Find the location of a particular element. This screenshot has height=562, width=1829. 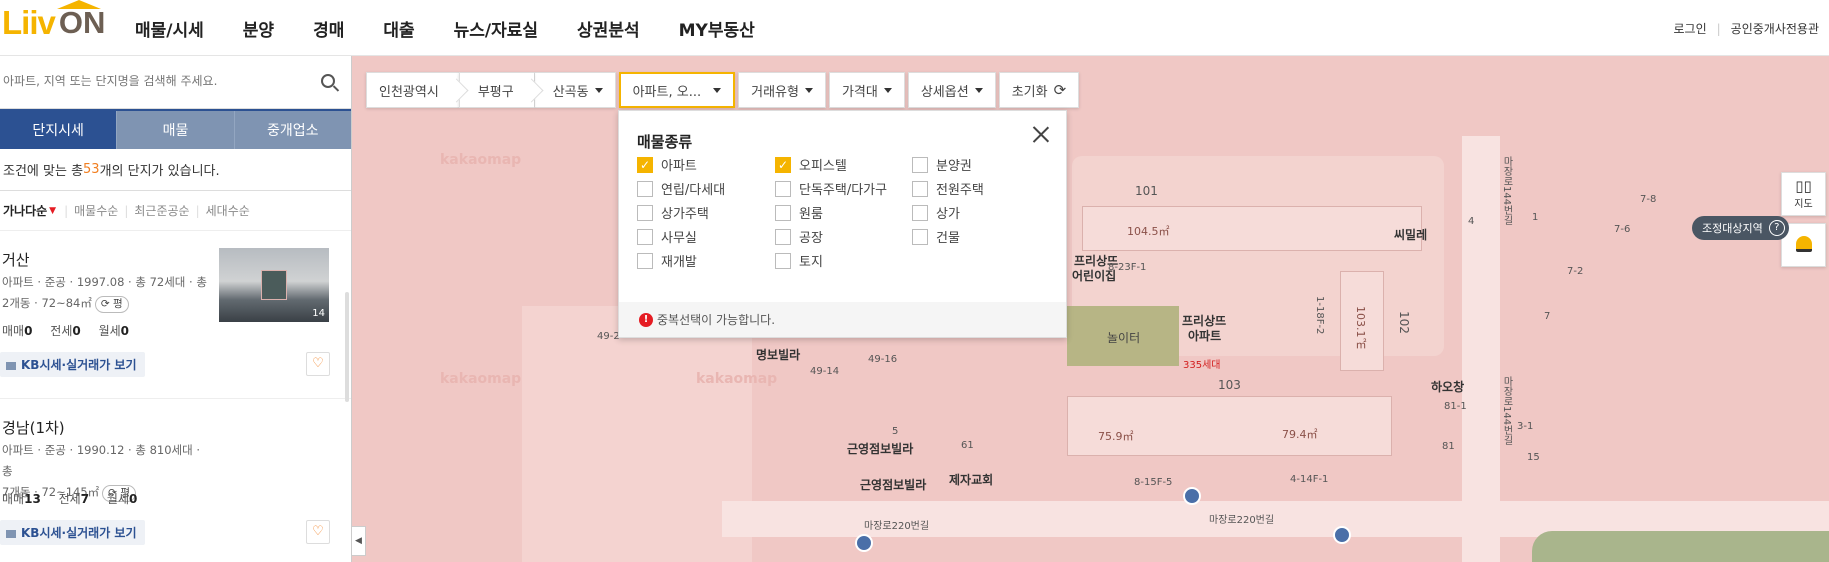

tab-complex-price: 단지시세 is located at coordinates (58, 130).